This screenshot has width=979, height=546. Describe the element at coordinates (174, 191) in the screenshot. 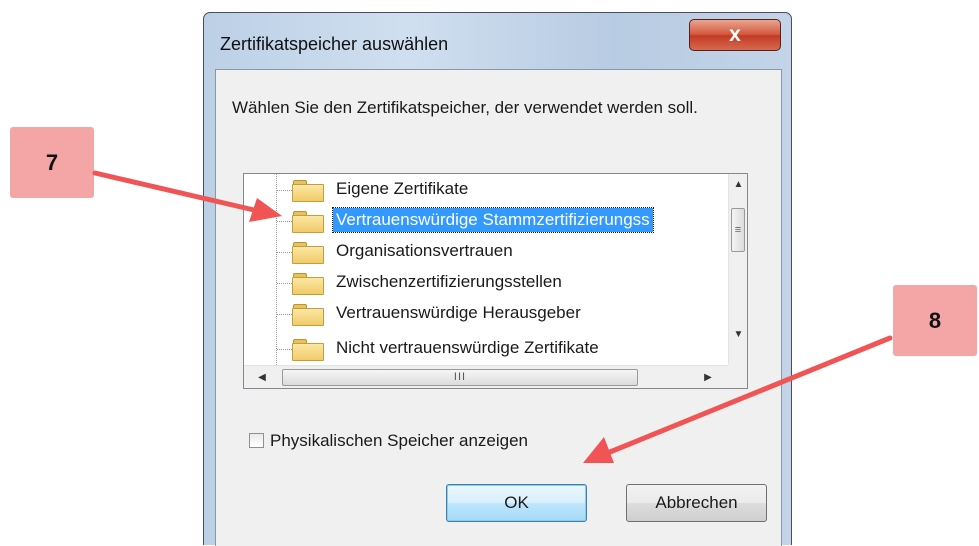

I see `arrow-to-selected-store` at that location.